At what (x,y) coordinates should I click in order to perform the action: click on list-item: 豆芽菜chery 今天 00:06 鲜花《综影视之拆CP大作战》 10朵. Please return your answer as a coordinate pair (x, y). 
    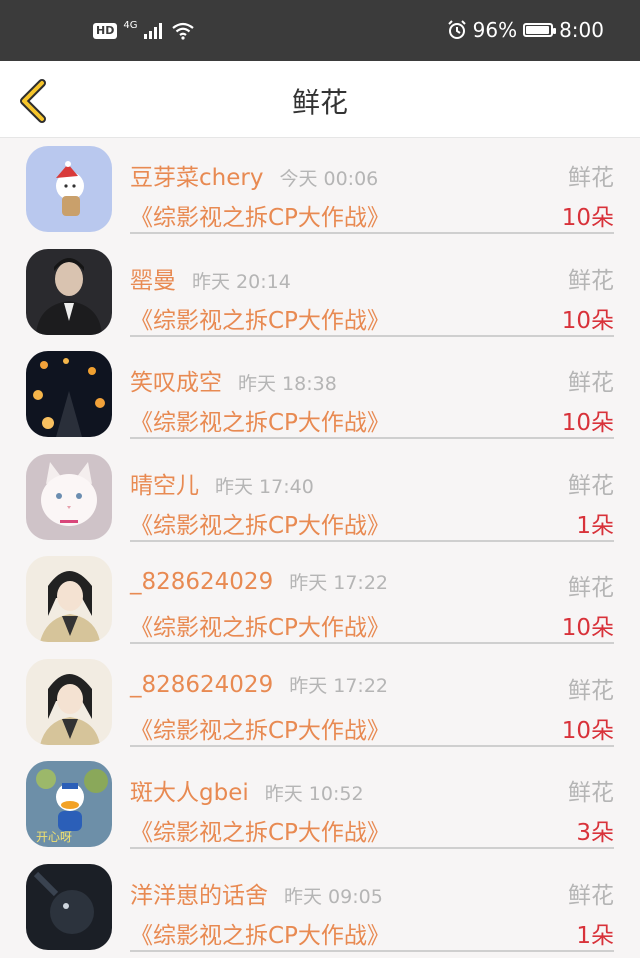
    Looking at the image, I should click on (320, 189).